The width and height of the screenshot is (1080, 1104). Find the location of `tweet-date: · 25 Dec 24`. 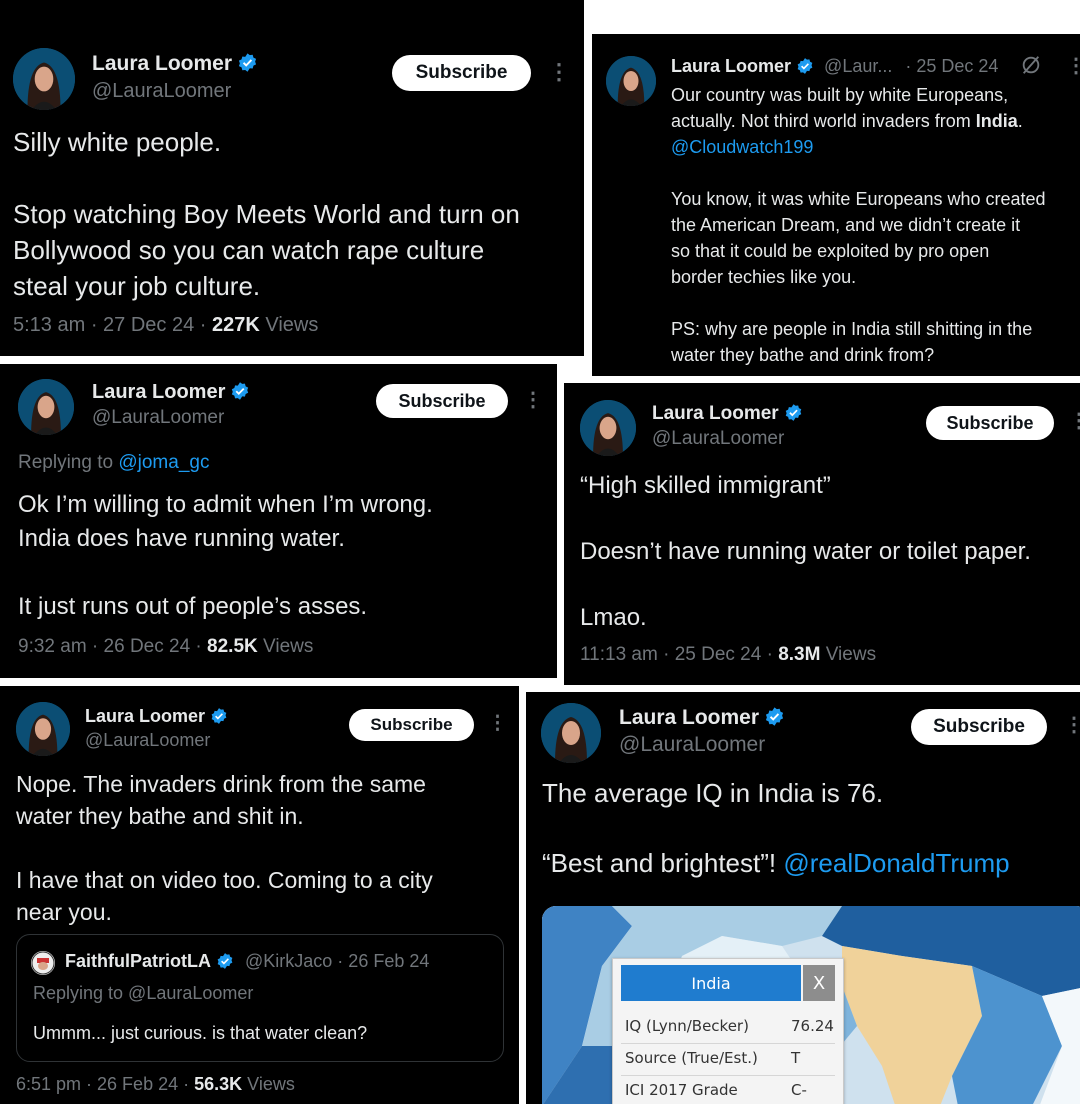

tweet-date: · 25 Dec 24 is located at coordinates (952, 66).